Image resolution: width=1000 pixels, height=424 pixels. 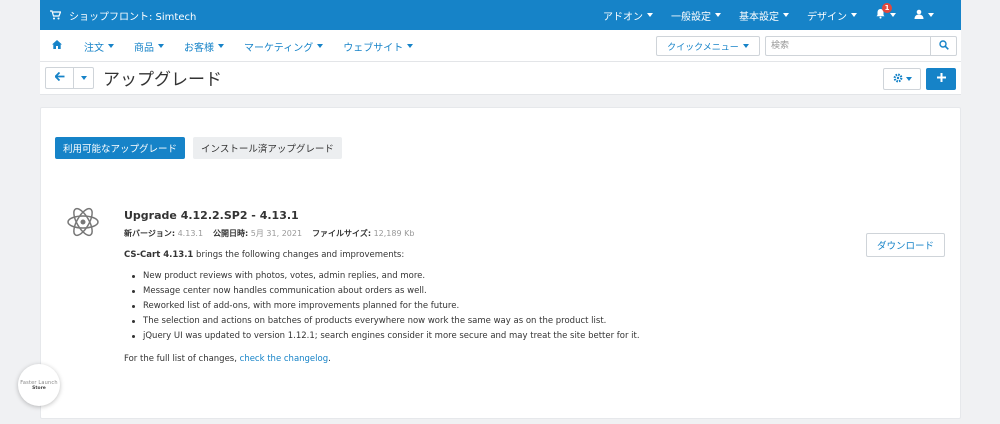 I want to click on search-icon, so click(x=943, y=46).